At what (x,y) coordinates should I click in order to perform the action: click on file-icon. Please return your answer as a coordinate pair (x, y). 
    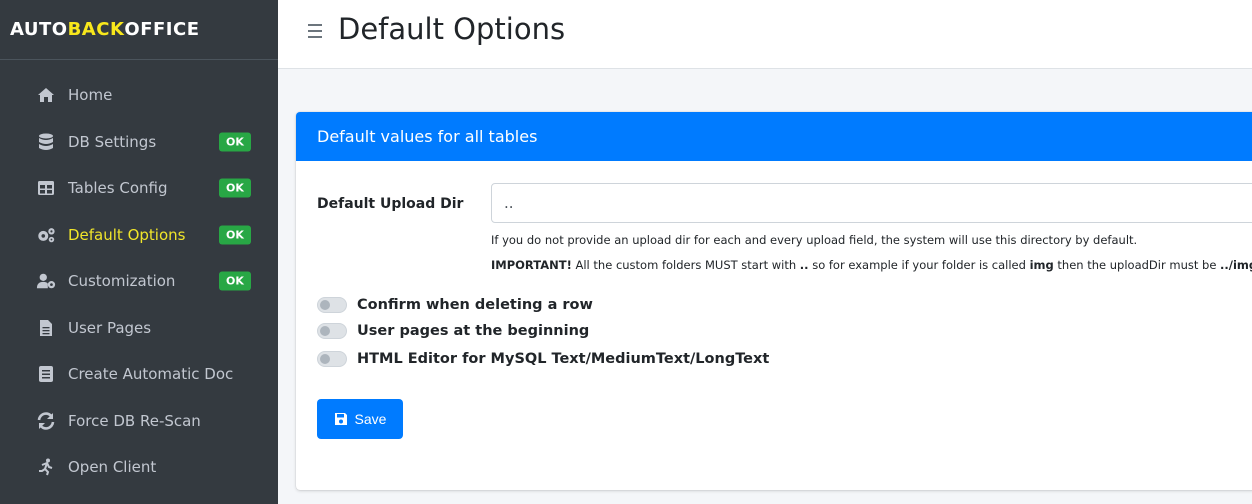
    Looking at the image, I should click on (46, 328).